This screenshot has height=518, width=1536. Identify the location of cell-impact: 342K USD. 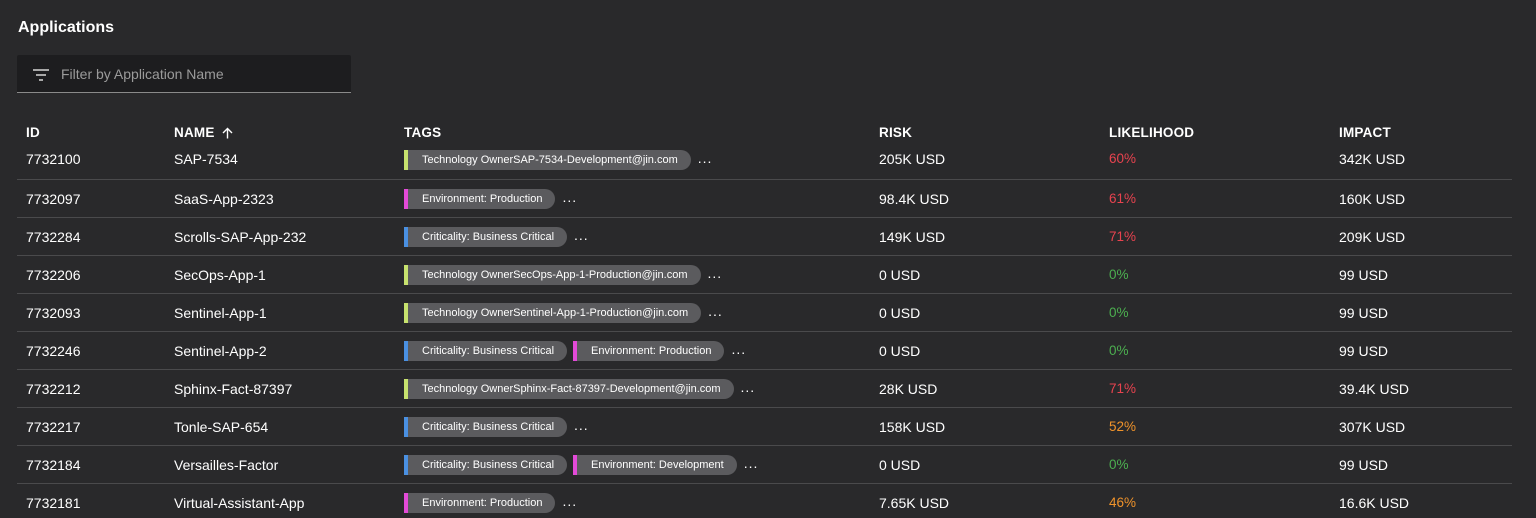
(1372, 159).